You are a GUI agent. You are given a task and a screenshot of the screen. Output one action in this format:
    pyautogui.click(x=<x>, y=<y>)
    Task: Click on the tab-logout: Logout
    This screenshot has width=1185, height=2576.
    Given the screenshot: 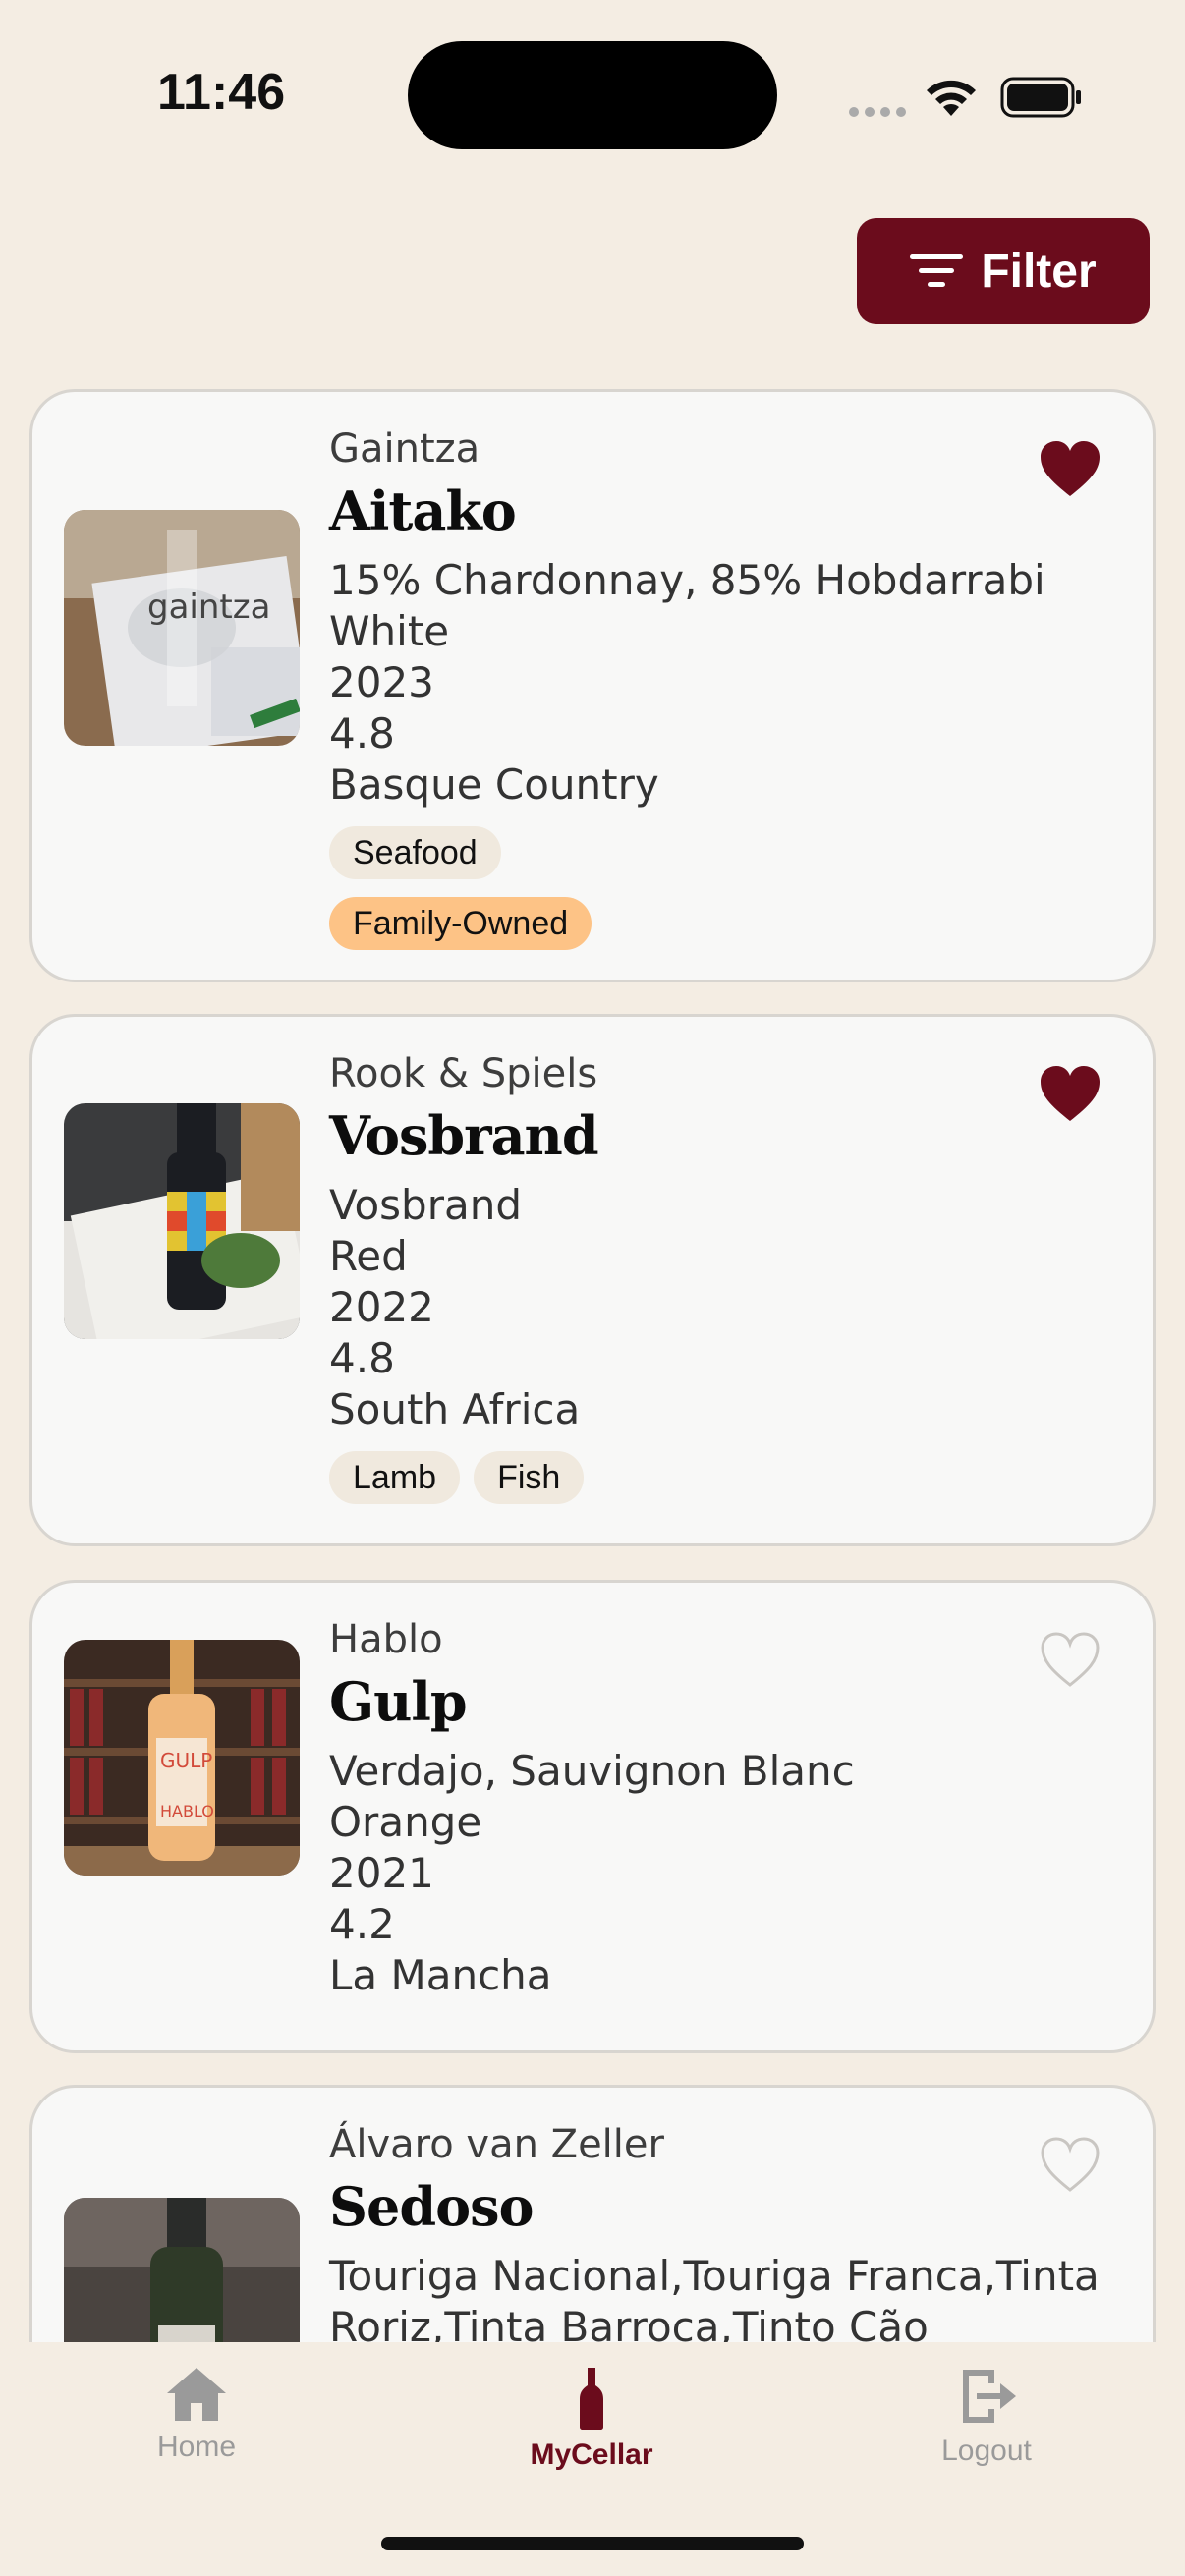 What is the action you would take?
    pyautogui.click(x=987, y=2417)
    